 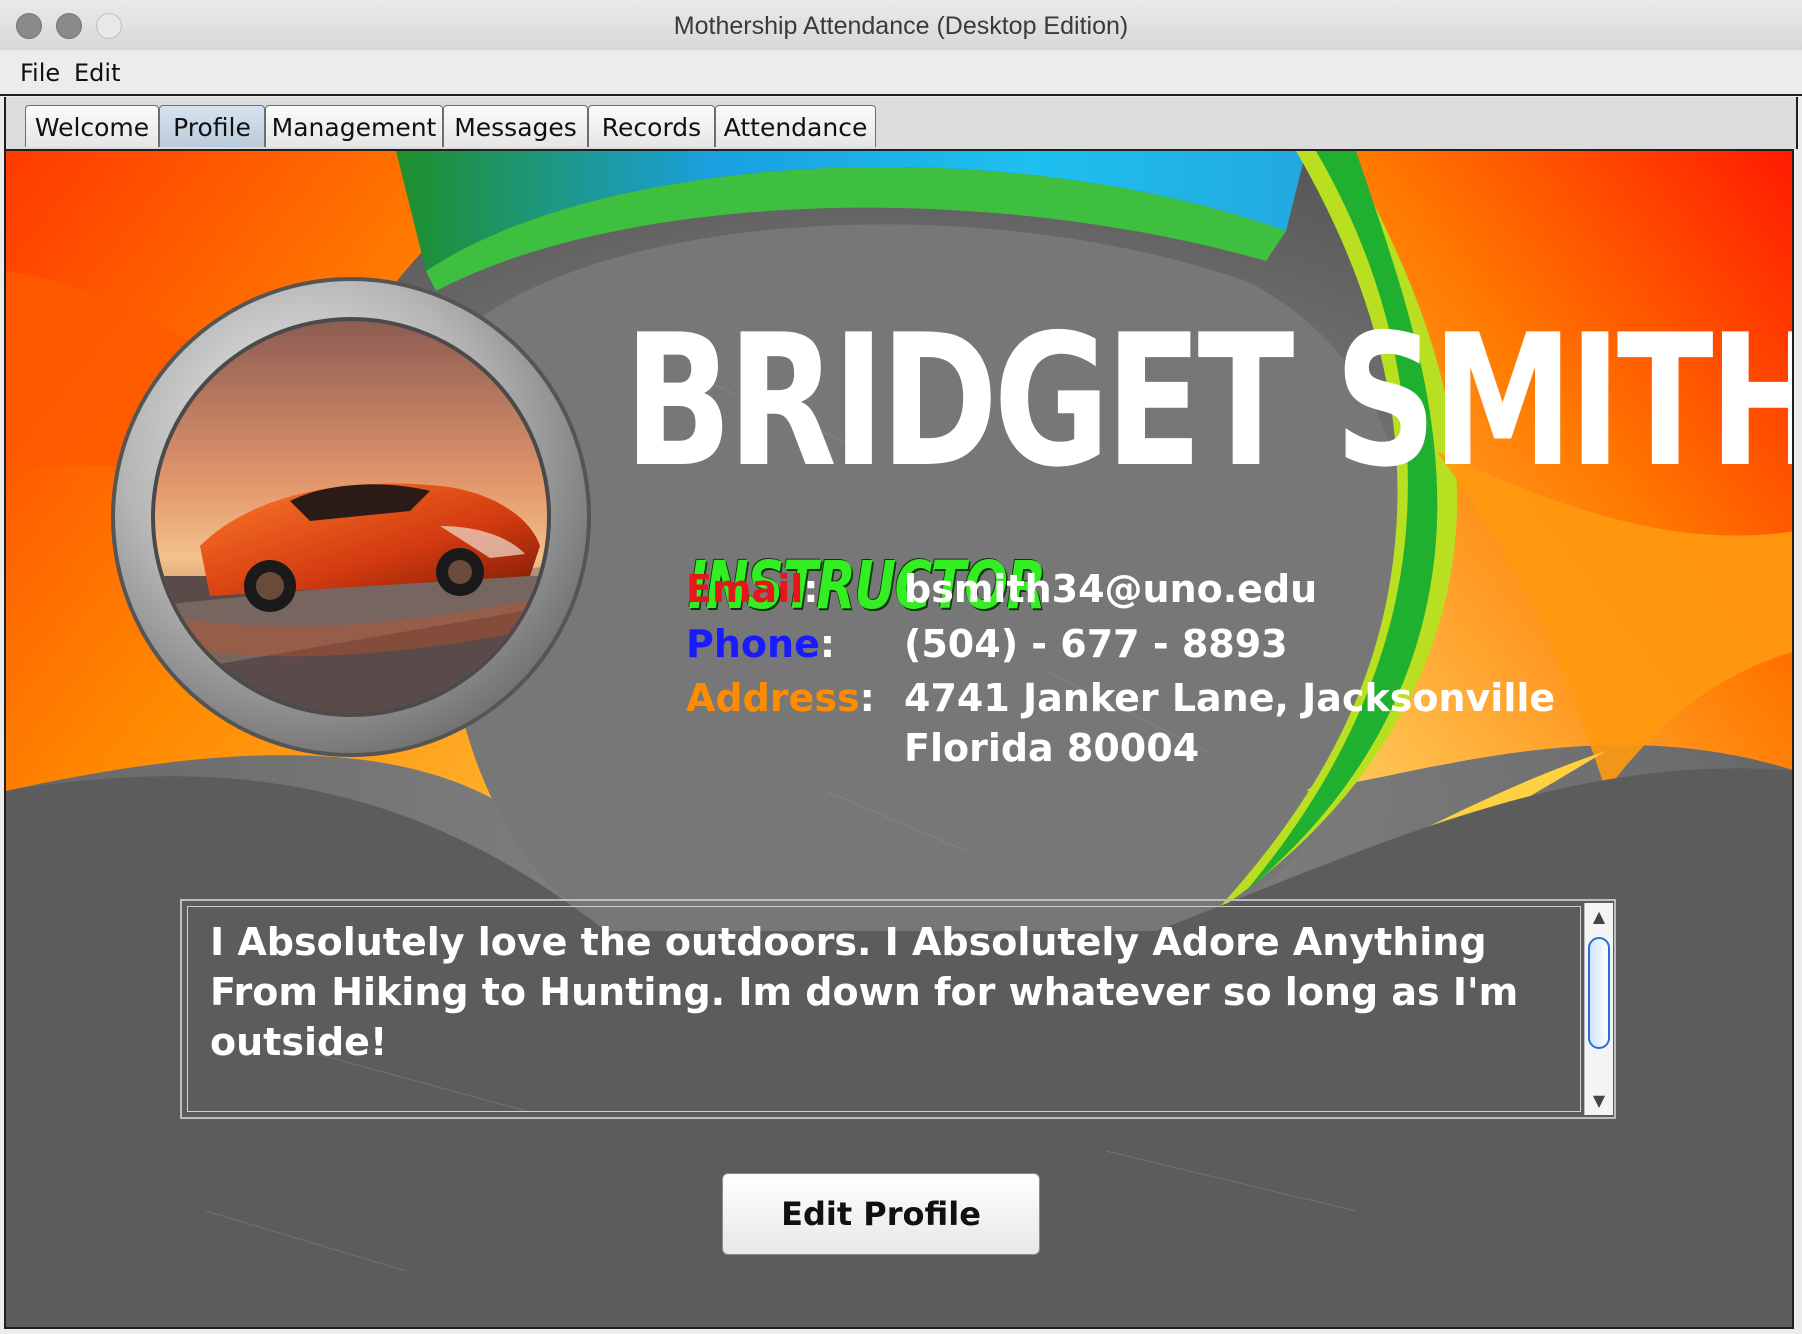 What do you see at coordinates (354, 126) in the screenshot?
I see `tab-management: Management` at bounding box center [354, 126].